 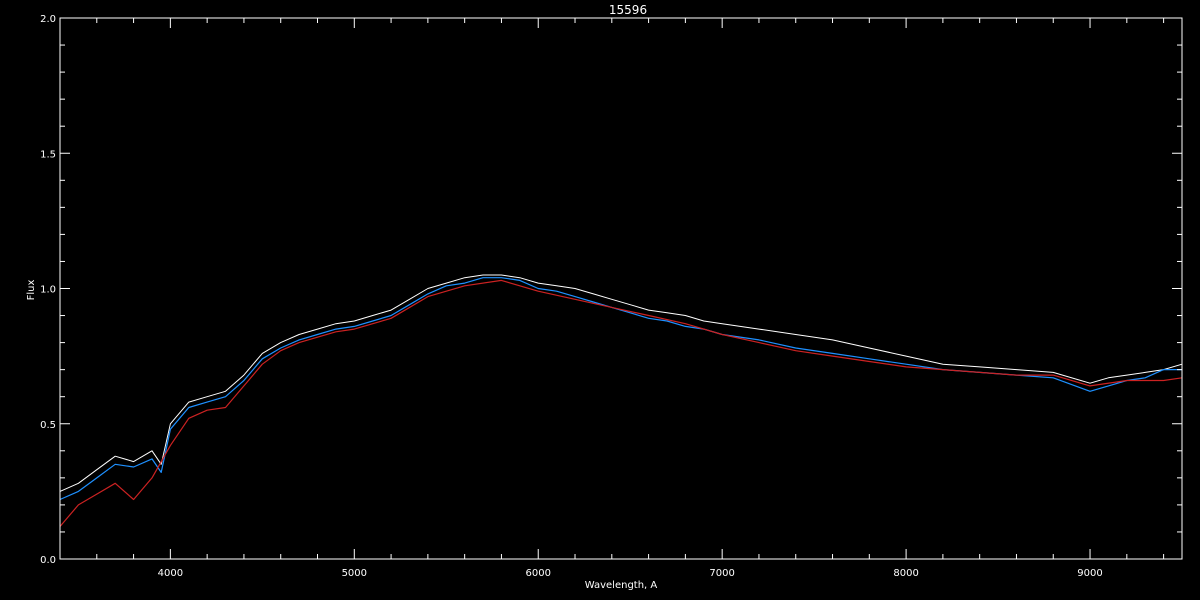 I want to click on y-axis-label: Flux, so click(x=31, y=290).